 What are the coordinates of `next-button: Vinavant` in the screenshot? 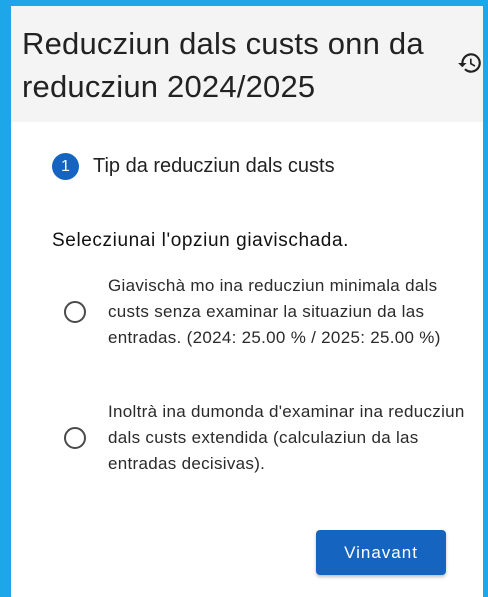 It's located at (381, 552).